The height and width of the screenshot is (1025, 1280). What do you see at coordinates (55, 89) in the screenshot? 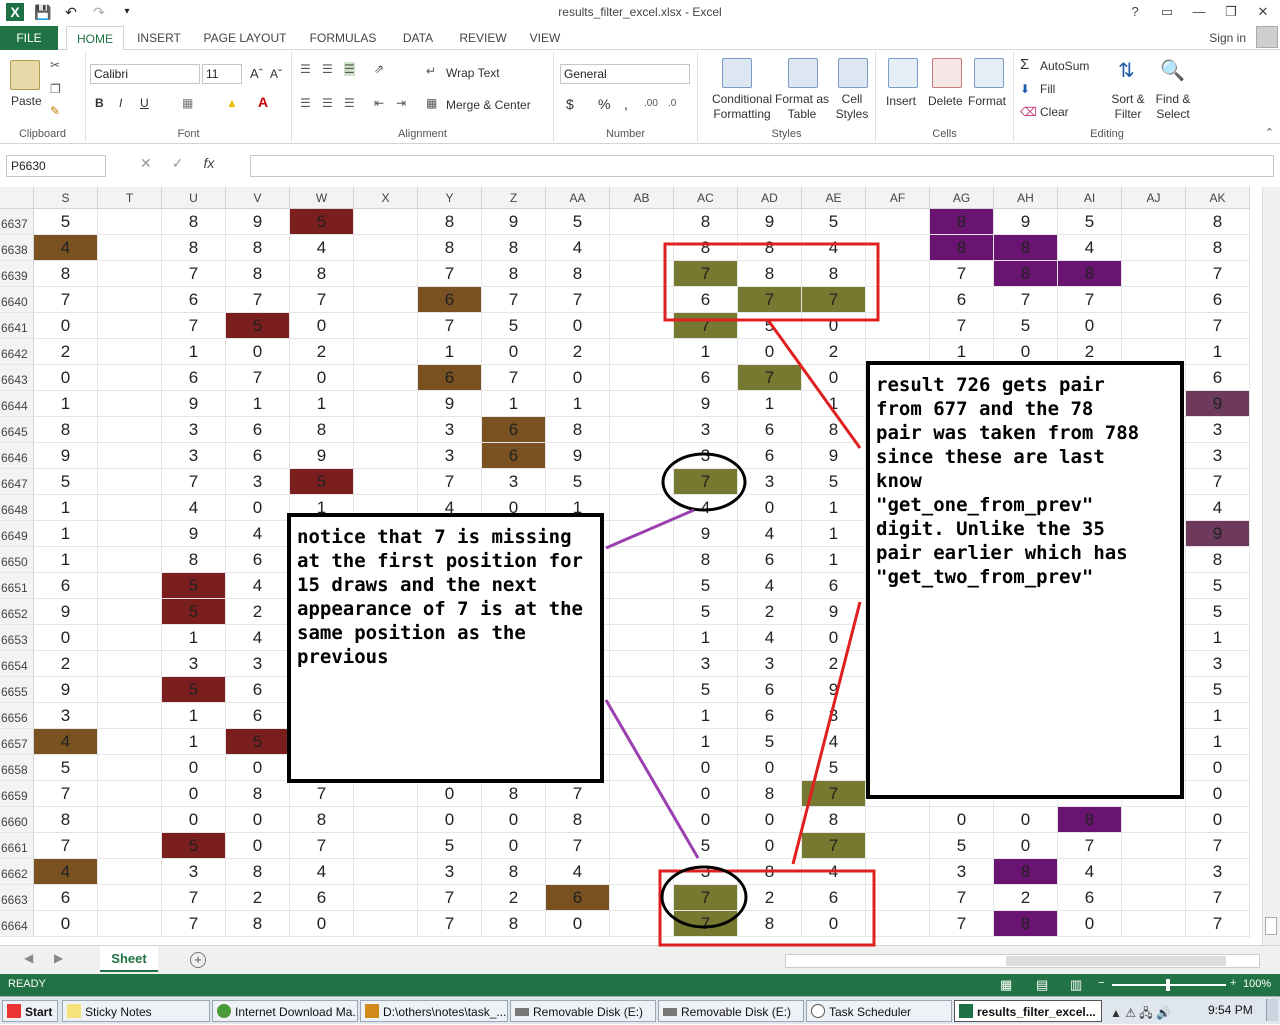
I see `copy-icon: ❐` at bounding box center [55, 89].